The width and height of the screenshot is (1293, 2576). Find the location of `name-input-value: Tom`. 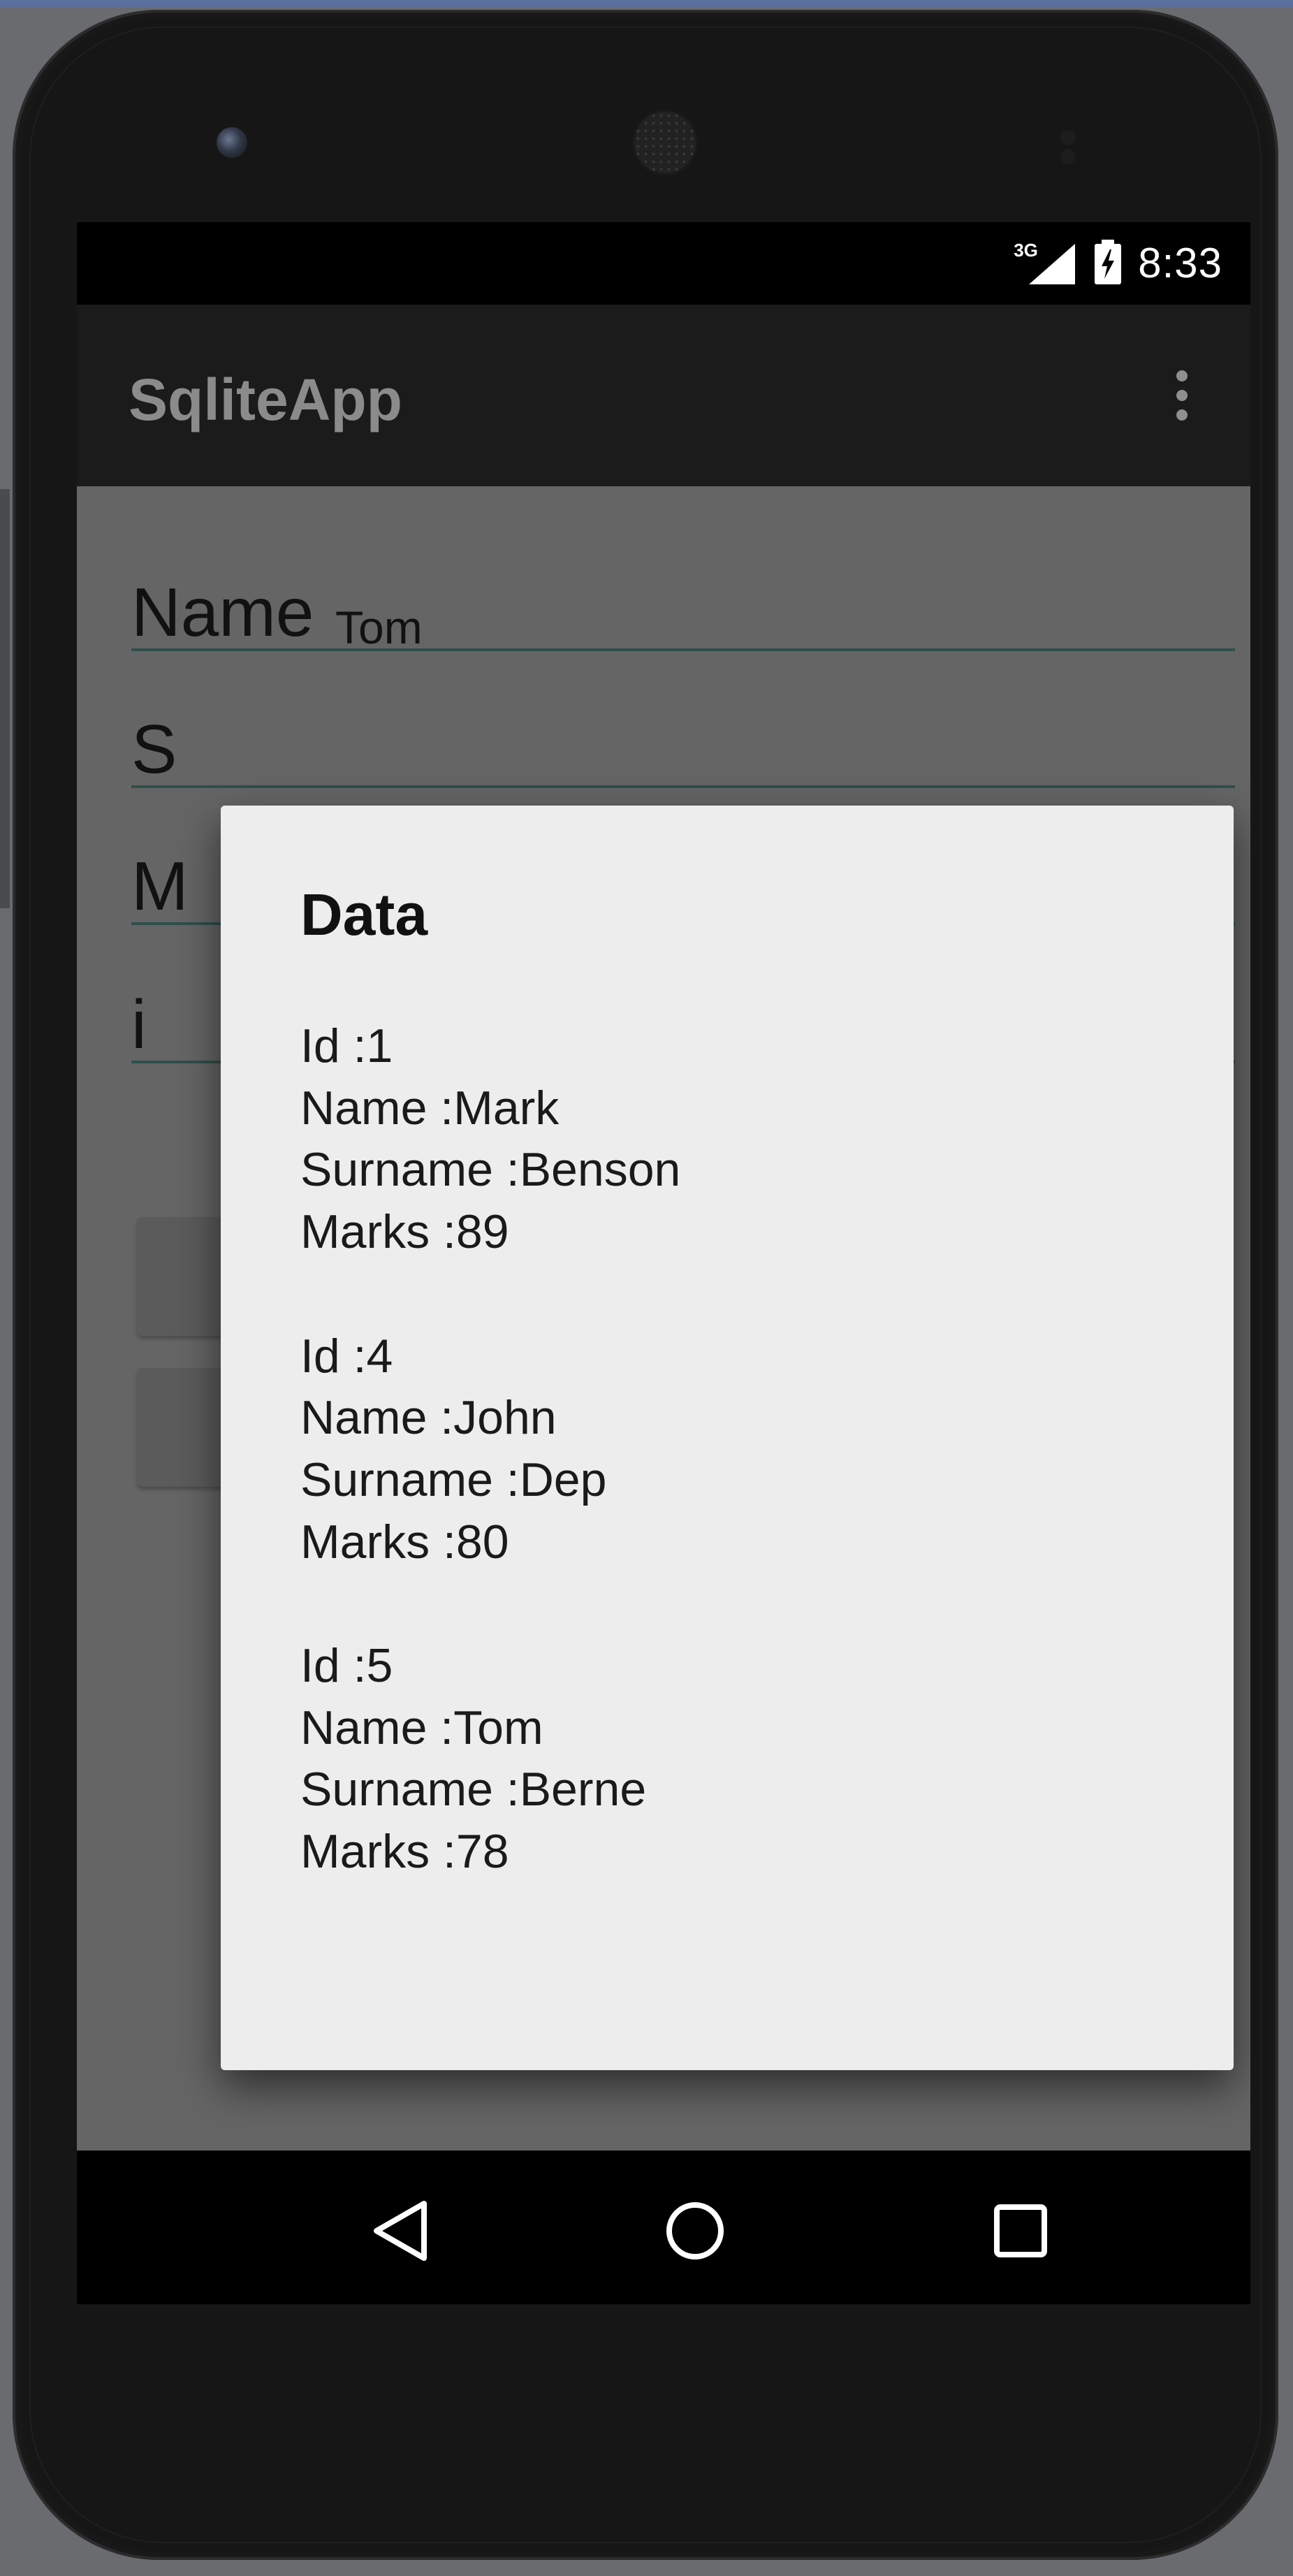

name-input-value: Tom is located at coordinates (379, 627).